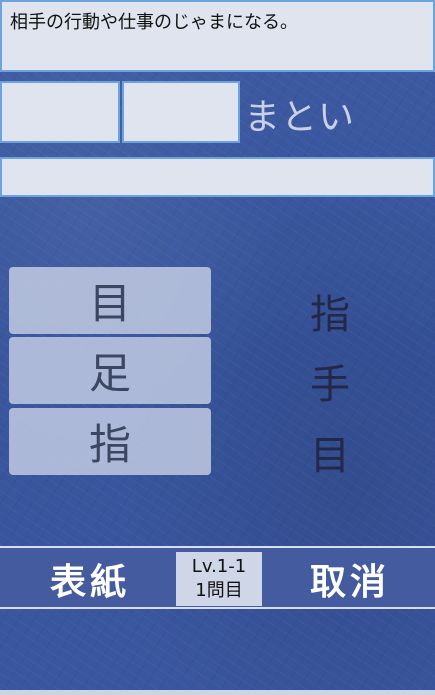  Describe the element at coordinates (217, 36) in the screenshot. I see `question-text-box: 相手の行動や仕事のじゃまになる。` at that location.